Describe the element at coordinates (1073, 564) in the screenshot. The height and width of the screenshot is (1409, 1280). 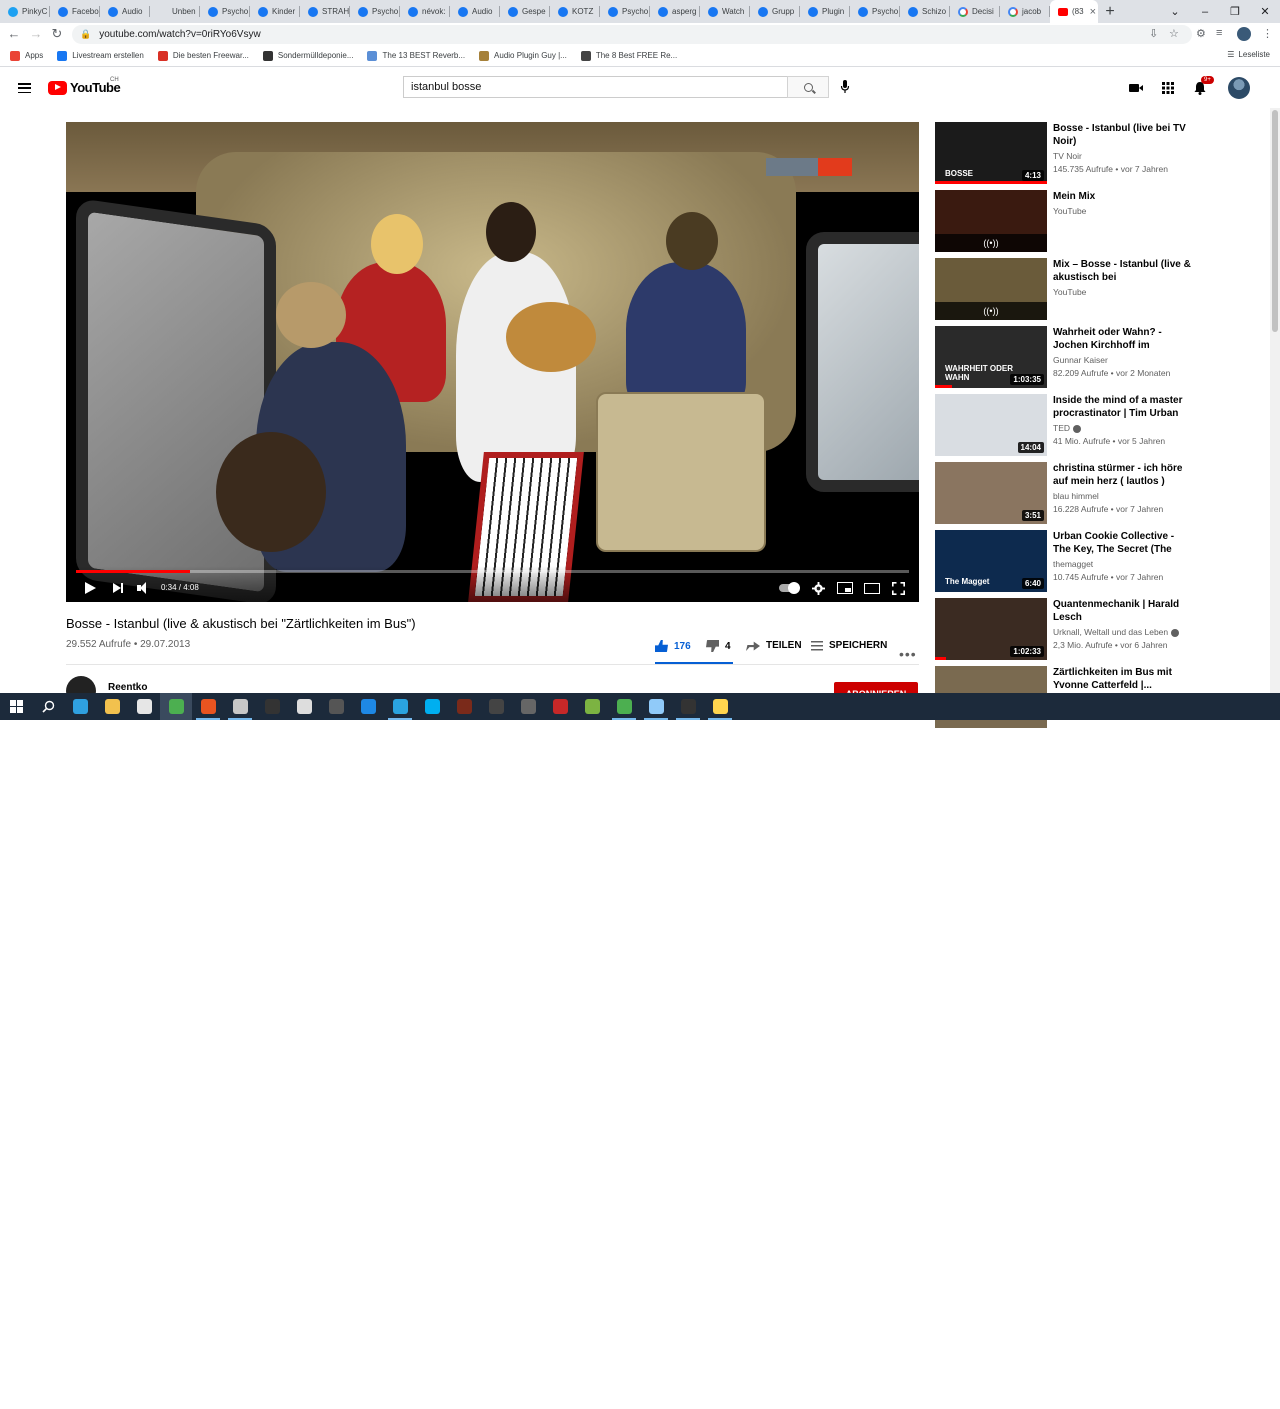
I see `recommended-channel: themagget` at that location.